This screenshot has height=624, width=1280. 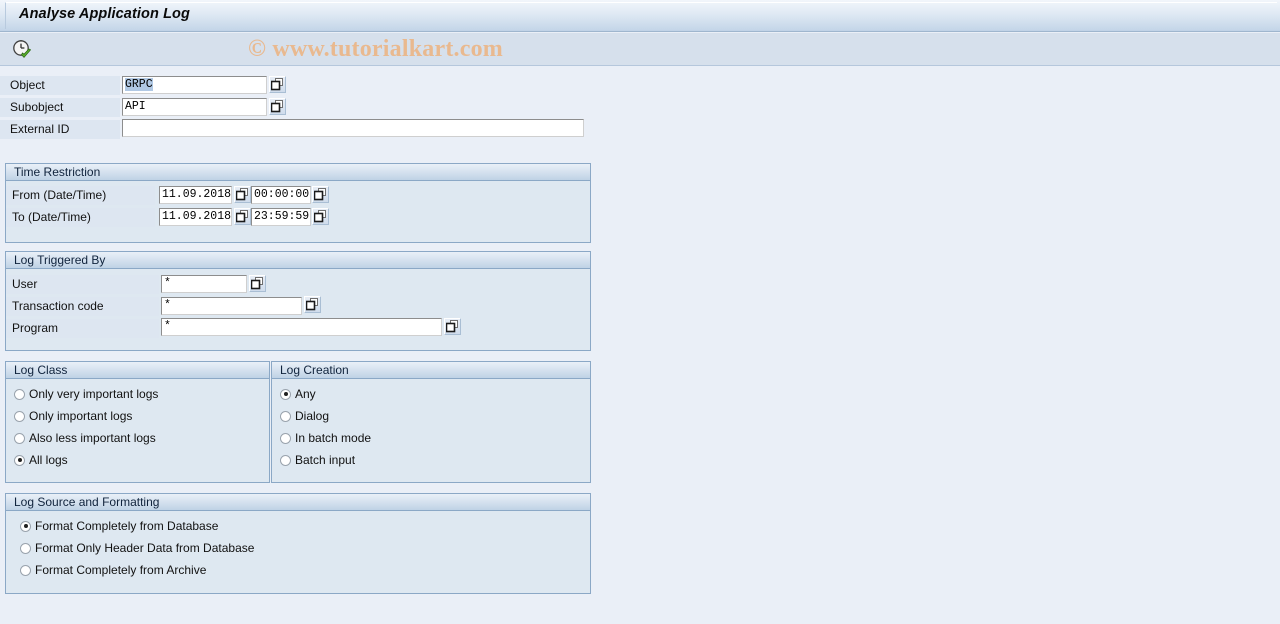 What do you see at coordinates (81, 416) in the screenshot?
I see `radio-label: Only important logs` at bounding box center [81, 416].